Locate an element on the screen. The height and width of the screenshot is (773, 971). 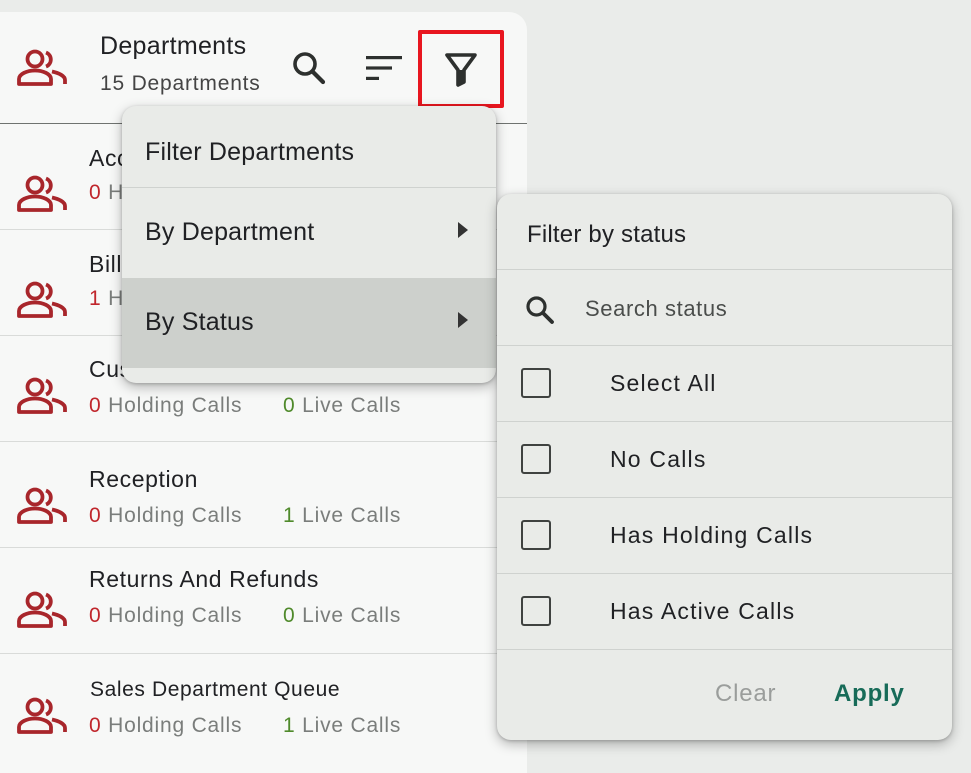
sort-icon is located at coordinates (384, 68).